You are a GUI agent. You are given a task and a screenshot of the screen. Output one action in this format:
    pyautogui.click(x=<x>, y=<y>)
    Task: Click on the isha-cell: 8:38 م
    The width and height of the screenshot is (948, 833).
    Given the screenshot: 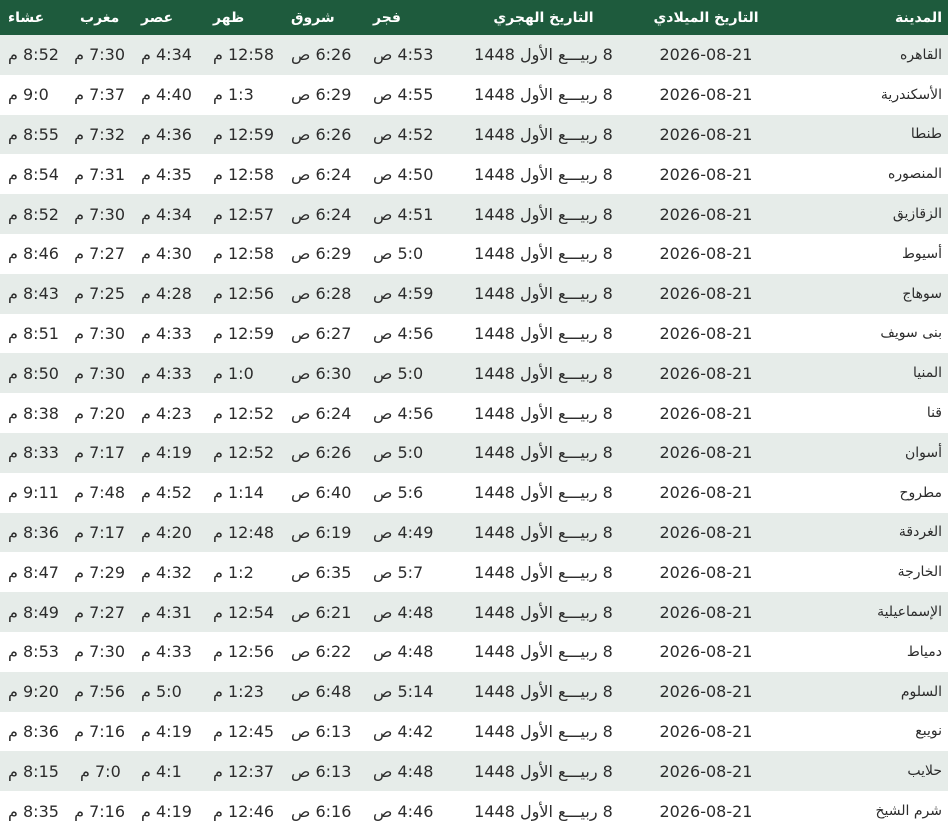 What is the action you would take?
    pyautogui.click(x=33, y=413)
    